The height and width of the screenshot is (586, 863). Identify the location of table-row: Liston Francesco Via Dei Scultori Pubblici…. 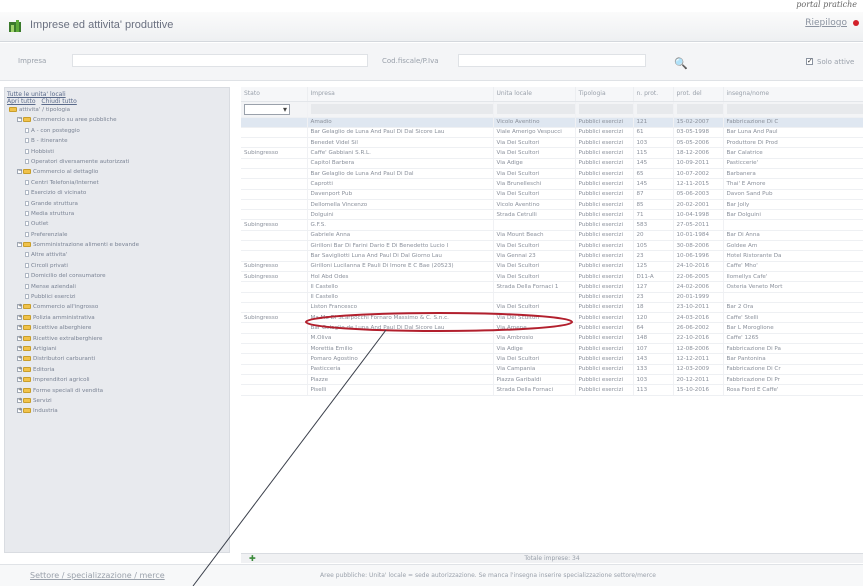
(552, 308).